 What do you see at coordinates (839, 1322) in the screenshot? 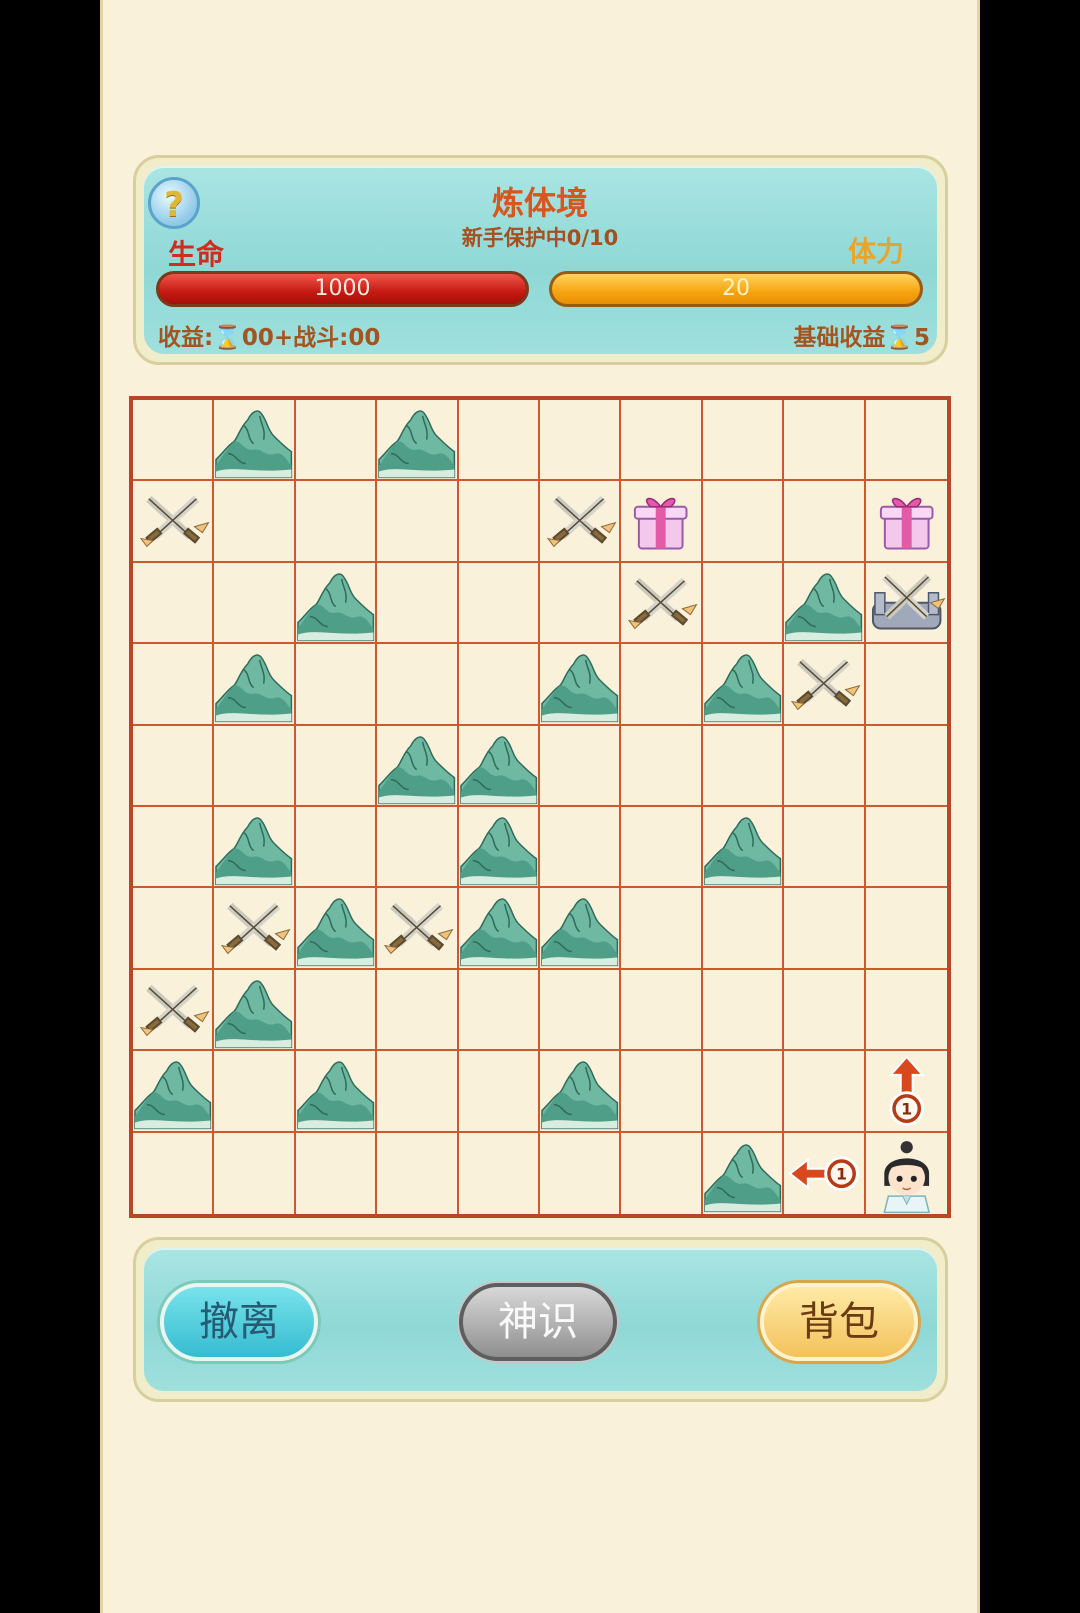
I see `backpack-button: 背包` at bounding box center [839, 1322].